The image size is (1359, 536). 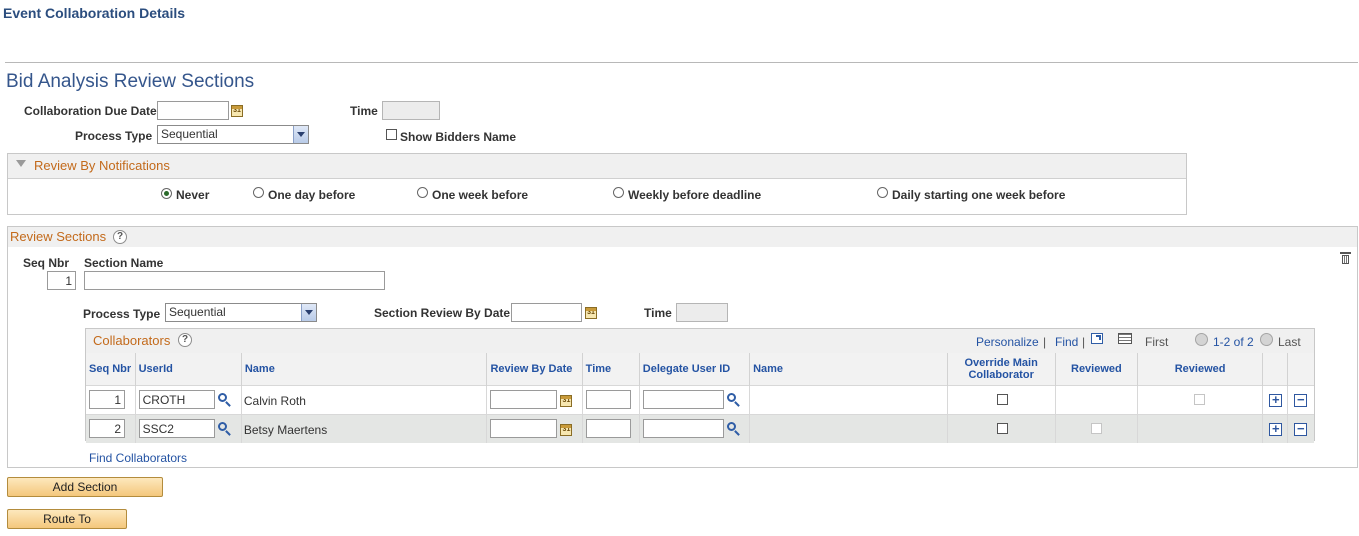 What do you see at coordinates (114, 136) in the screenshot?
I see `process-type-label: Process Type` at bounding box center [114, 136].